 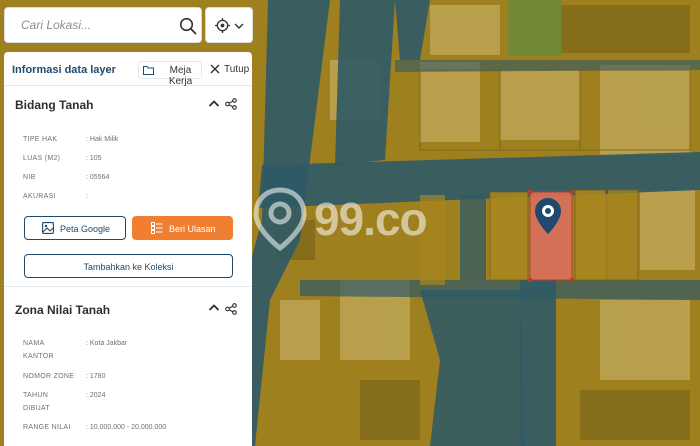 What do you see at coordinates (126, 427) in the screenshot?
I see `field-value-range-nilai: : 10.000.000 - 20.000.000` at bounding box center [126, 427].